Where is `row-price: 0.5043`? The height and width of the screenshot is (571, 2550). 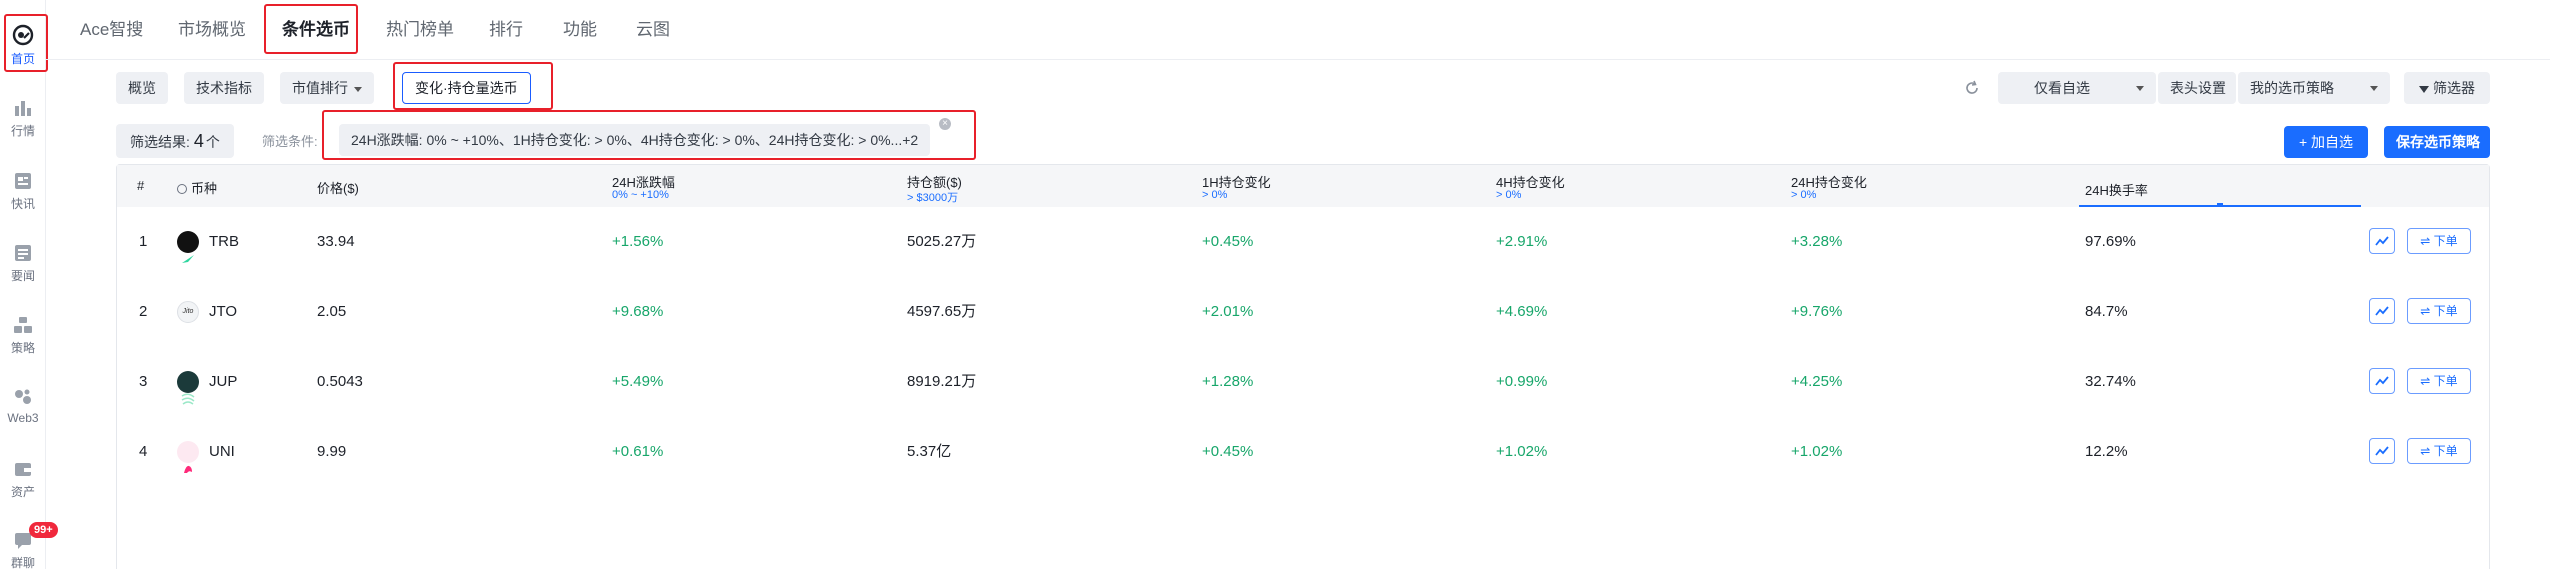 row-price: 0.5043 is located at coordinates (340, 381).